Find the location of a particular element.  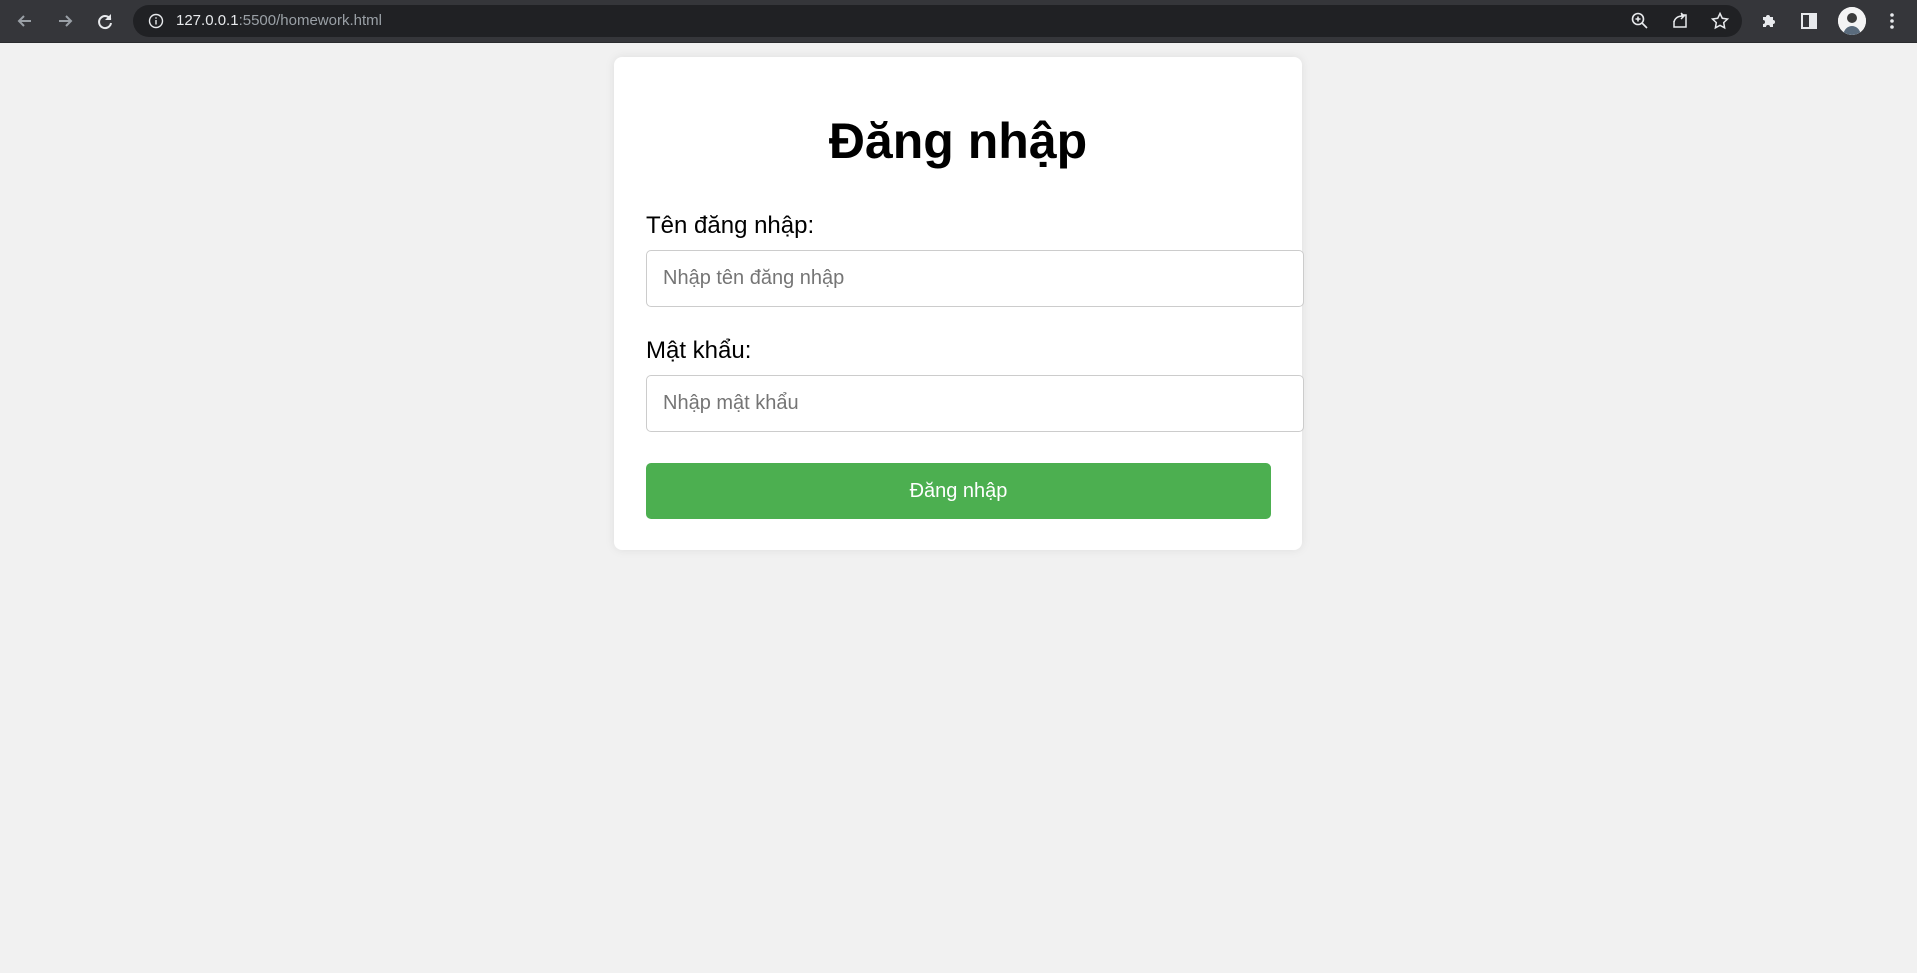

forward-button is located at coordinates (65, 21).